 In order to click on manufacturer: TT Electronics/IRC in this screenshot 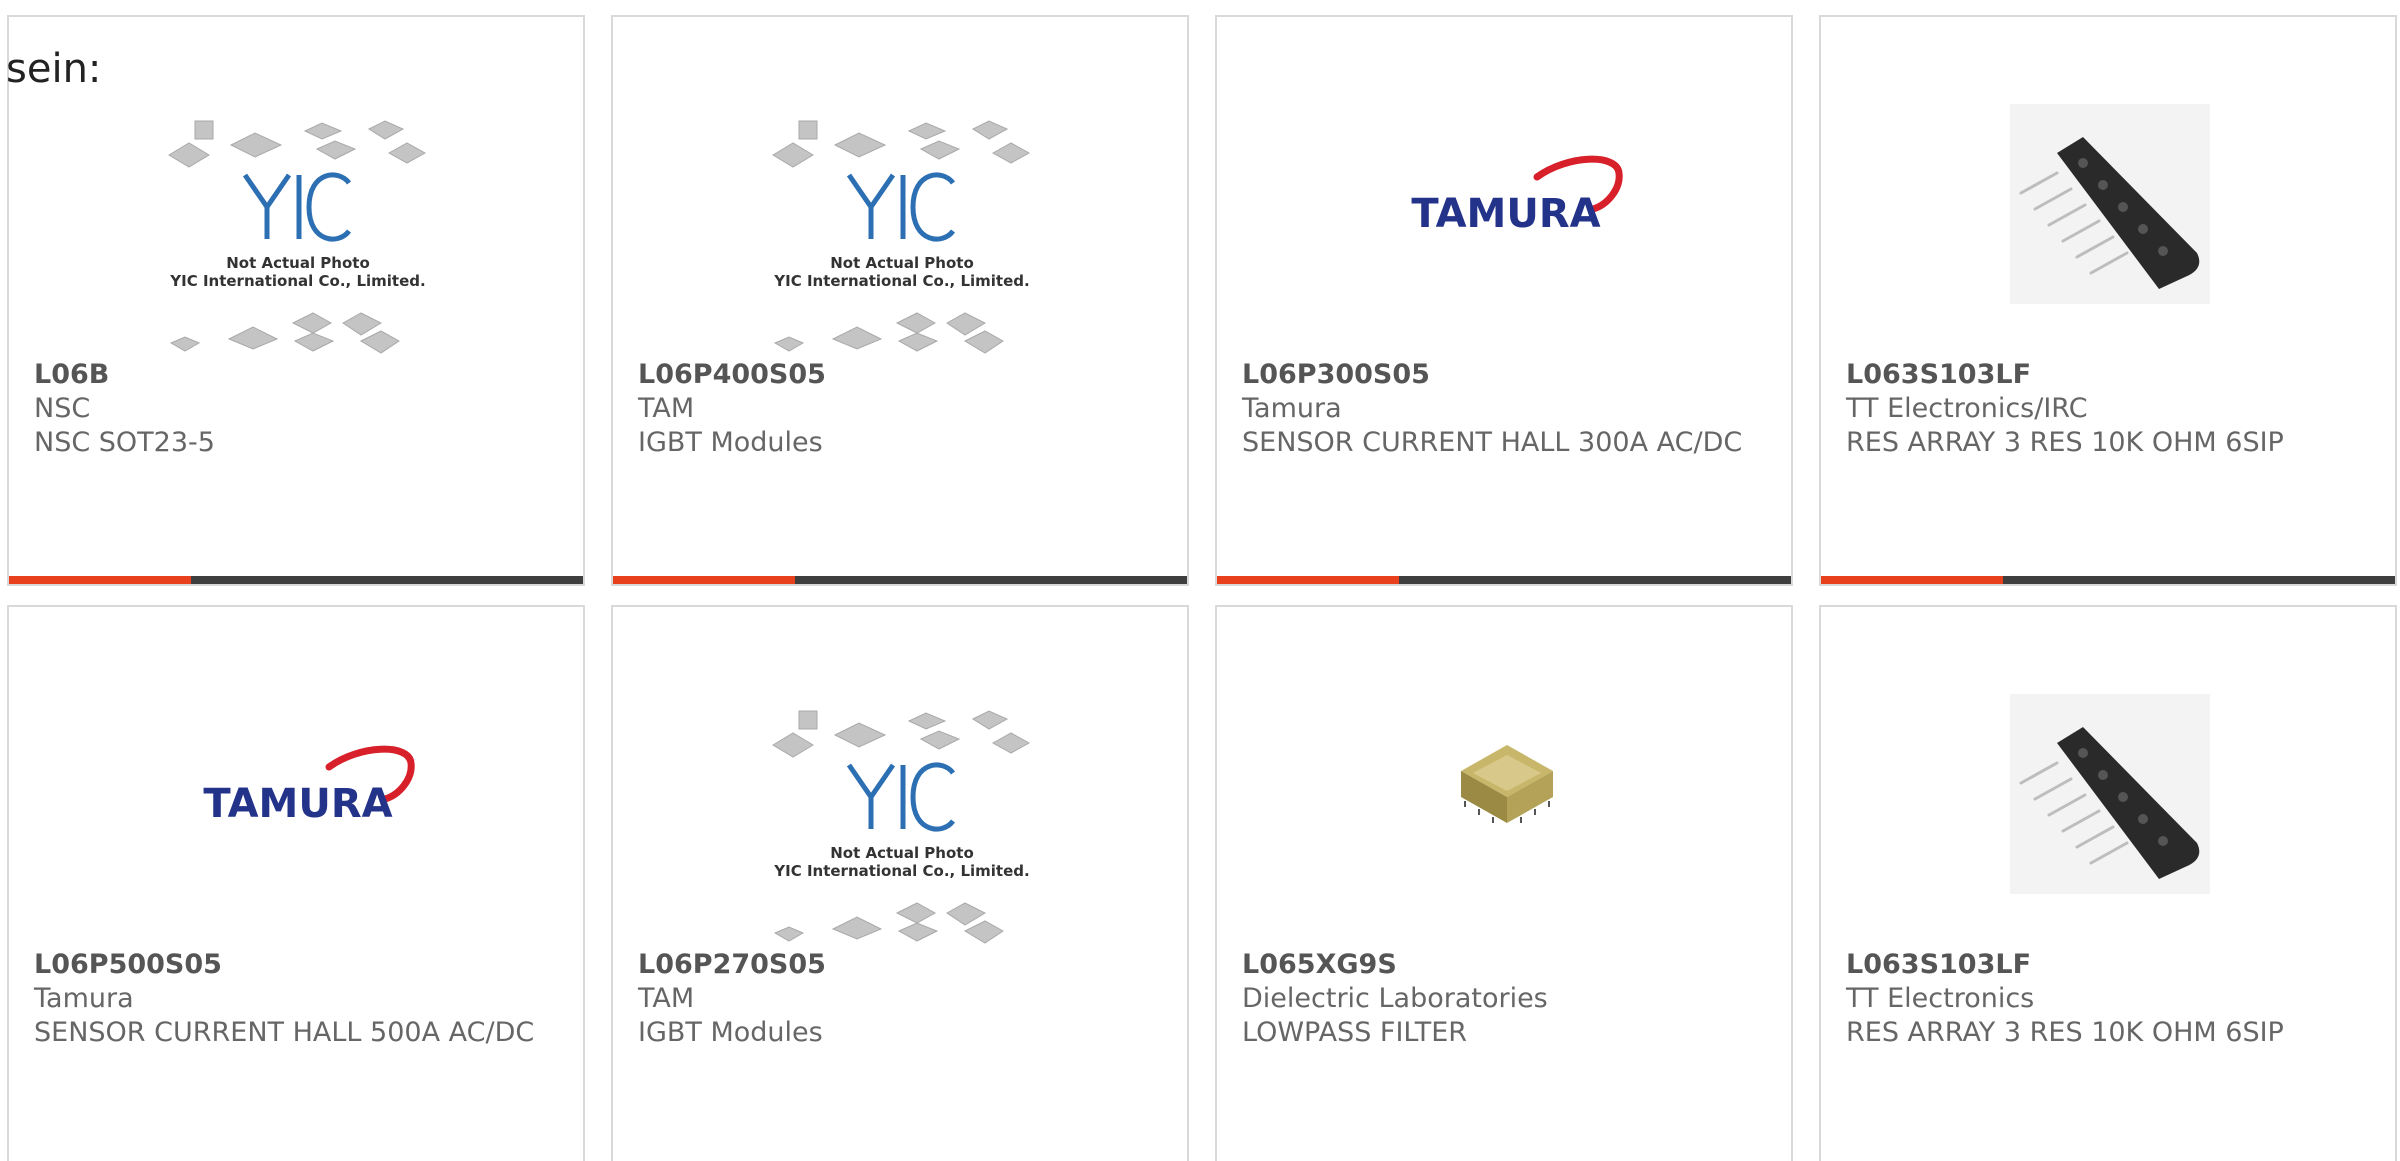, I will do `click(1967, 408)`.